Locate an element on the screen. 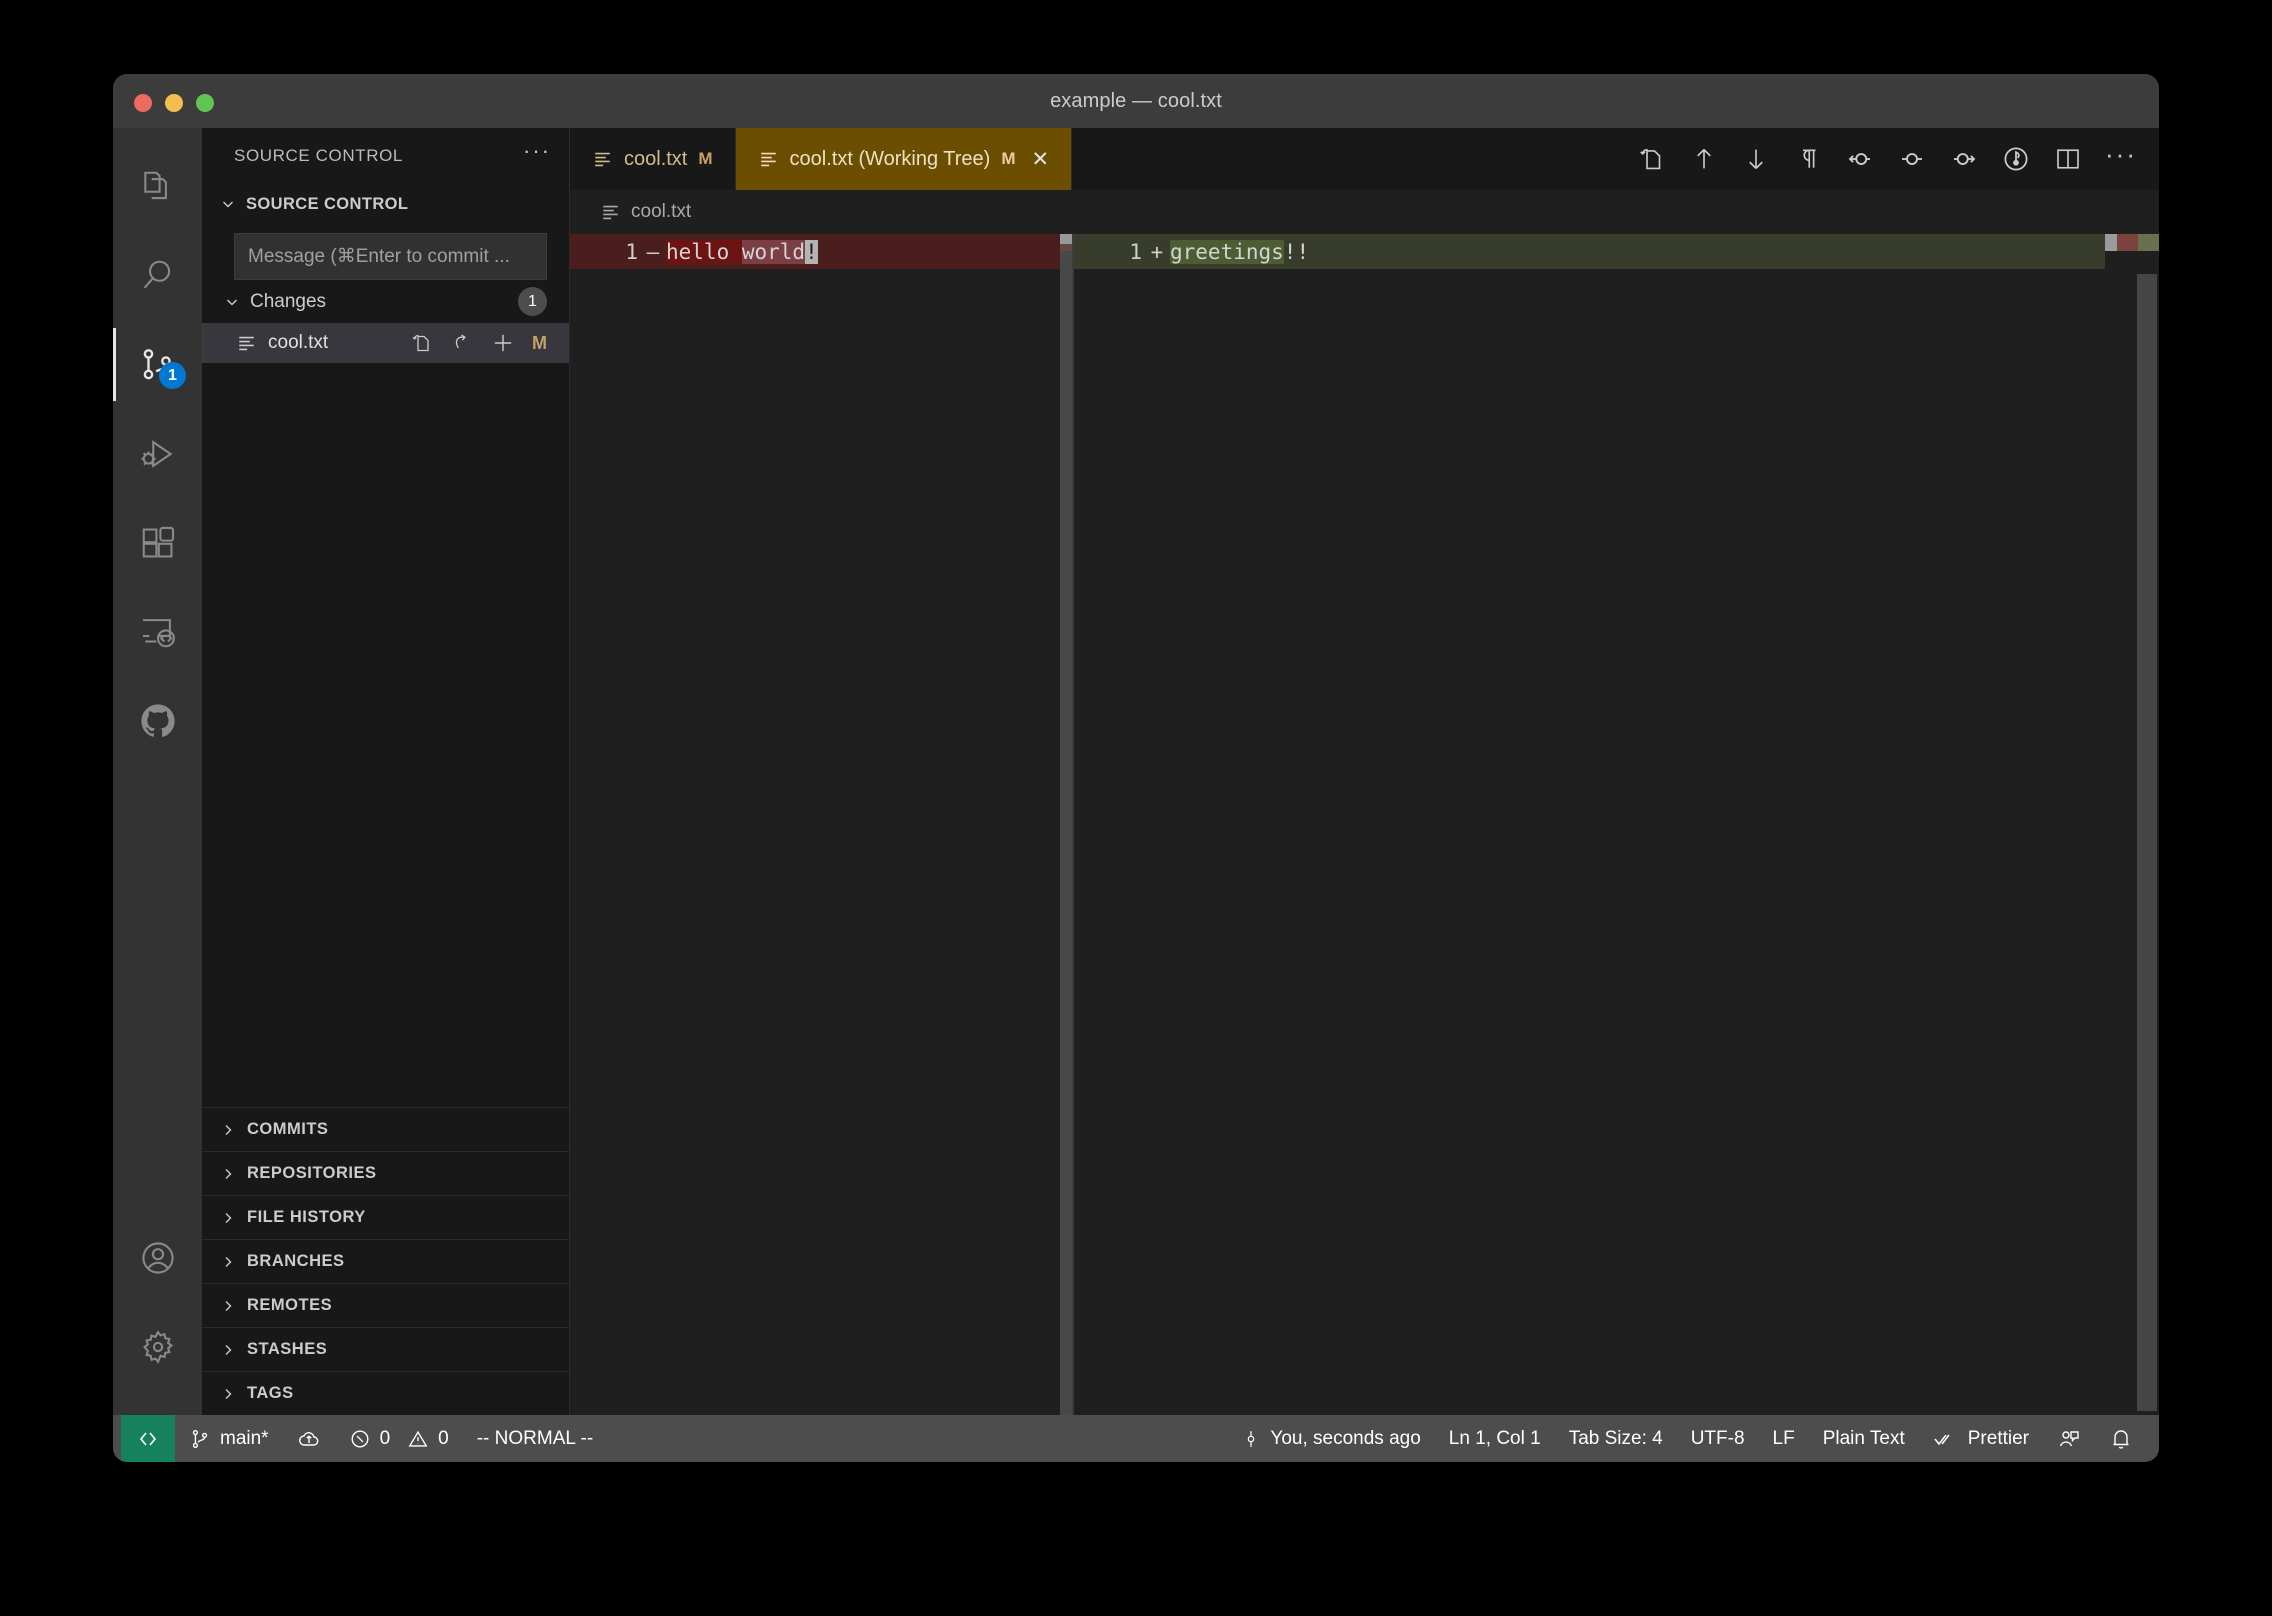 The image size is (2272, 1616). branch-label: main* is located at coordinates (244, 1438).